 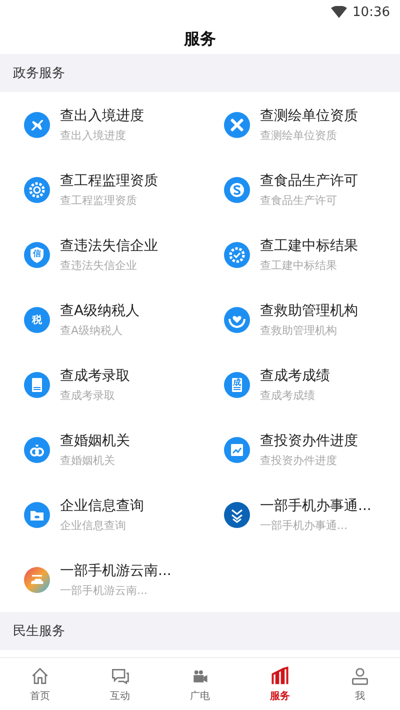 I want to click on service-title: 查投资办件进度, so click(x=309, y=441).